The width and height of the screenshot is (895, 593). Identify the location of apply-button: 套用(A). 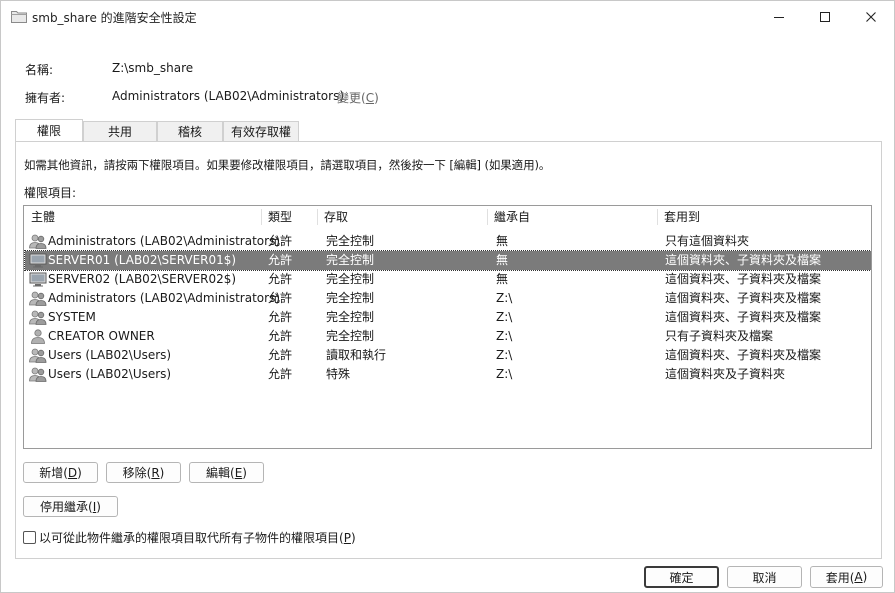
(846, 577).